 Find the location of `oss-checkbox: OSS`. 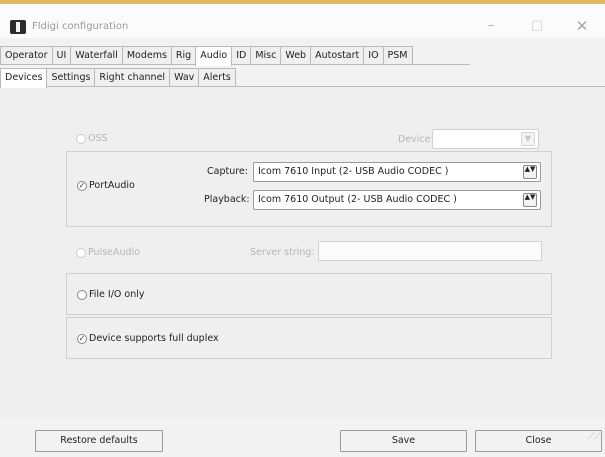

oss-checkbox: OSS is located at coordinates (92, 138).